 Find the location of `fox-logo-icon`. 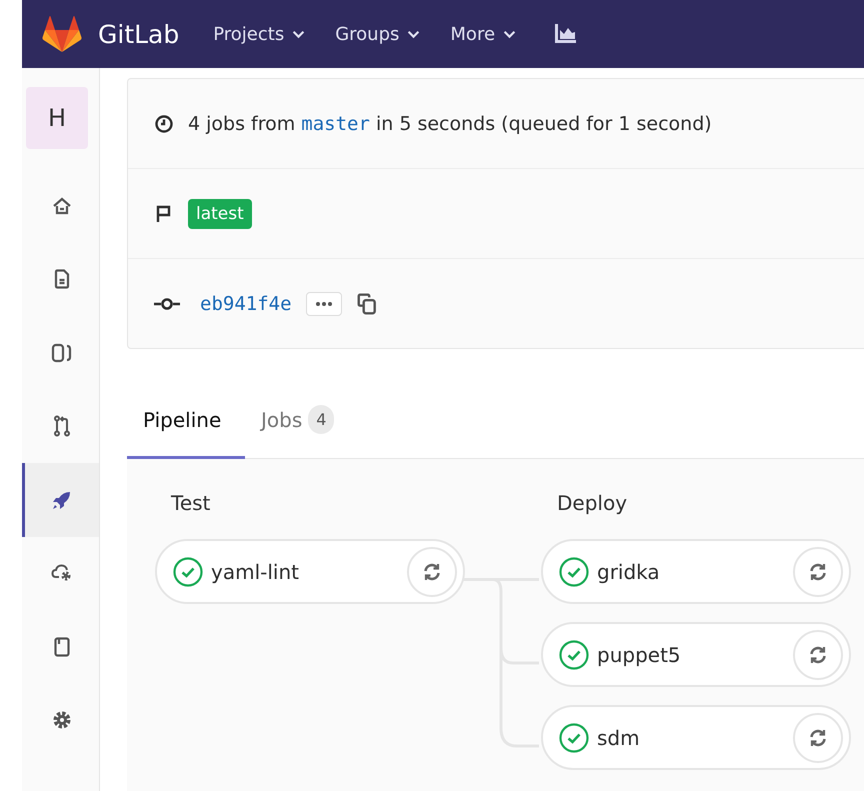

fox-logo-icon is located at coordinates (62, 34).